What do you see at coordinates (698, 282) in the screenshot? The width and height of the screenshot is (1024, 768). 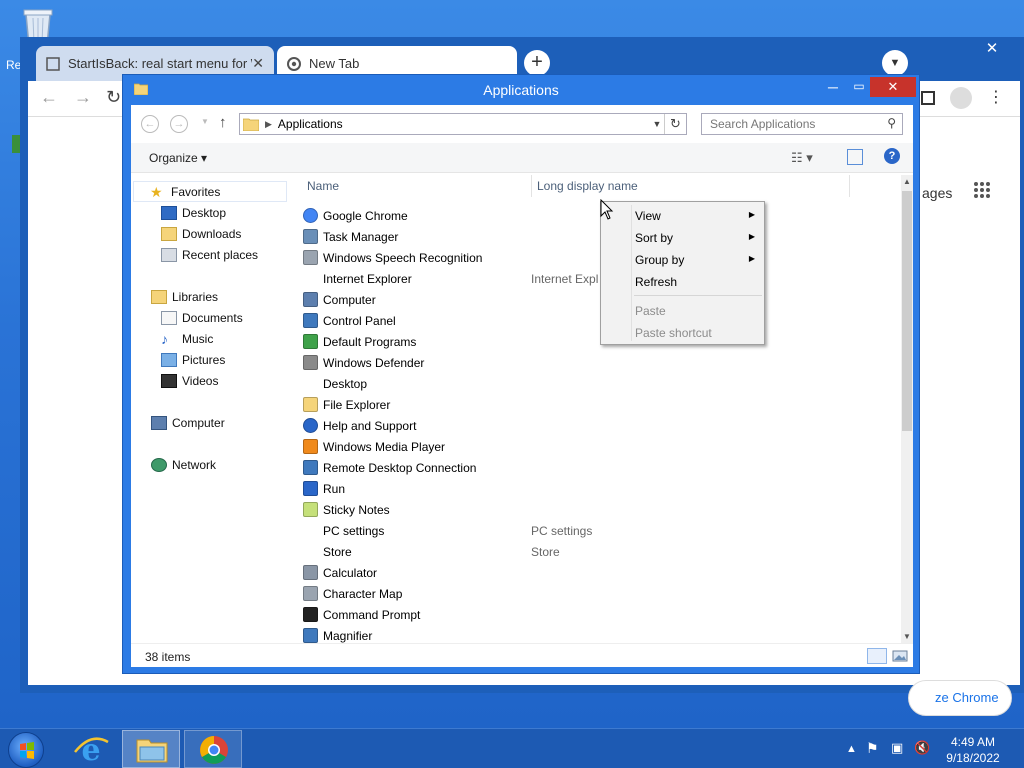 I see `menu-item-refresh: Refresh` at bounding box center [698, 282].